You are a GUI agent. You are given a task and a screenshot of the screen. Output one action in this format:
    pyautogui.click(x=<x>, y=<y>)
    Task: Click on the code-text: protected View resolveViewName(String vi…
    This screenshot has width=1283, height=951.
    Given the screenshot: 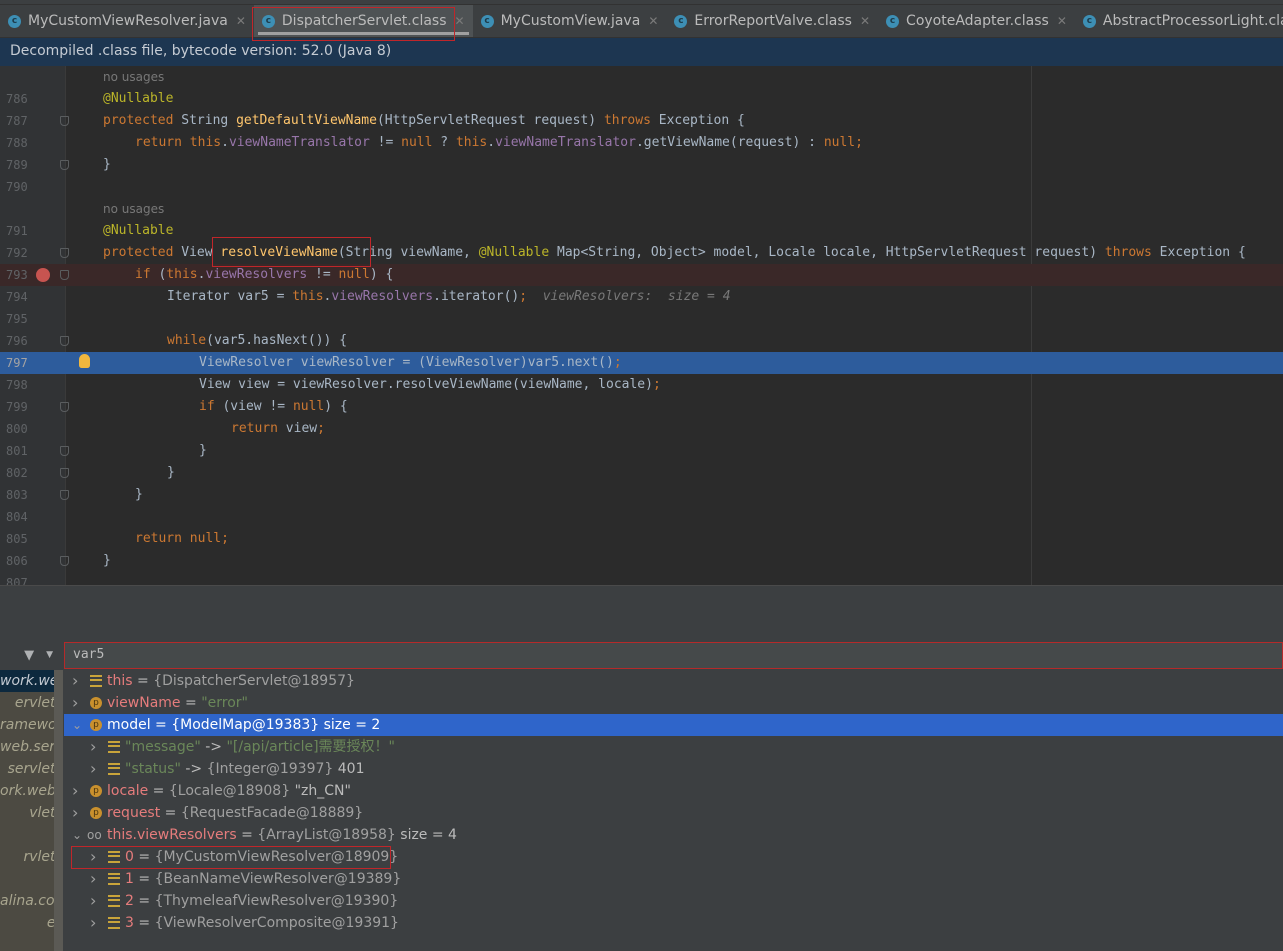 What is the action you would take?
    pyautogui.click(x=674, y=253)
    